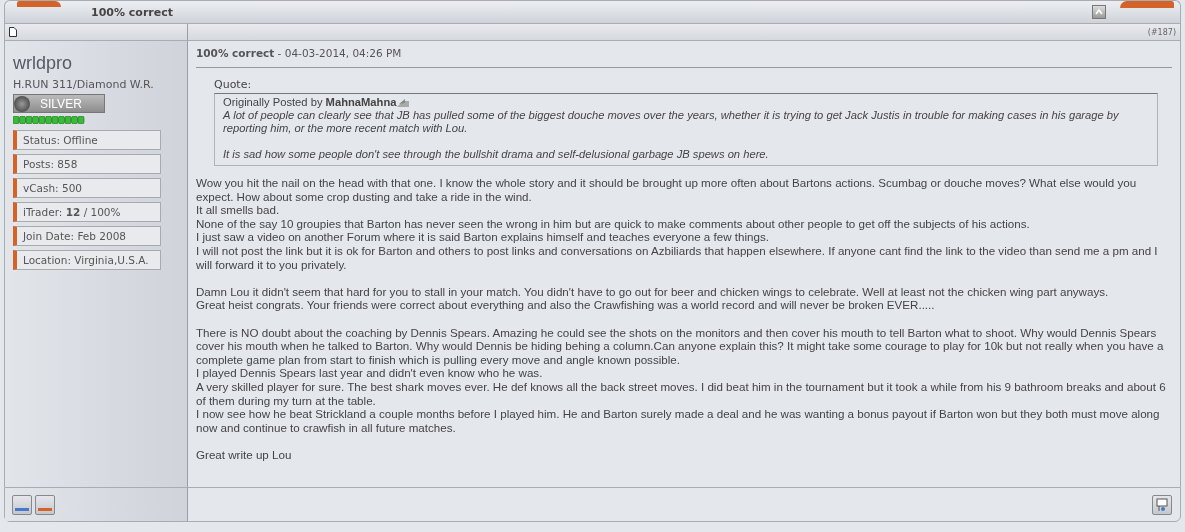  I want to click on post-text: I just saw a video on another Forum where it is said Barton explains himself and teaches everyone a few things., so click(483, 237).